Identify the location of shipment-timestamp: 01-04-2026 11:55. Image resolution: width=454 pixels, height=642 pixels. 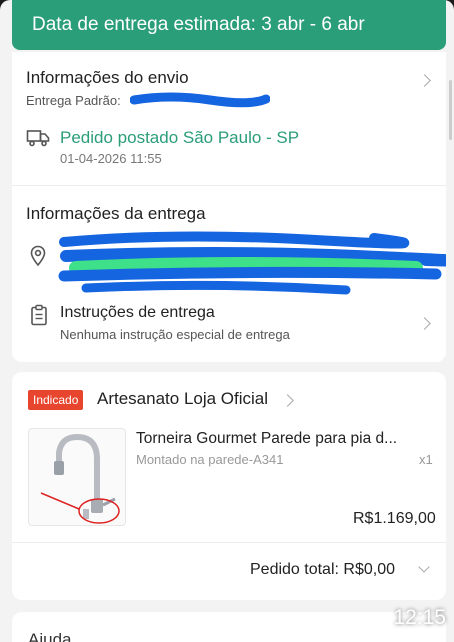
(111, 158).